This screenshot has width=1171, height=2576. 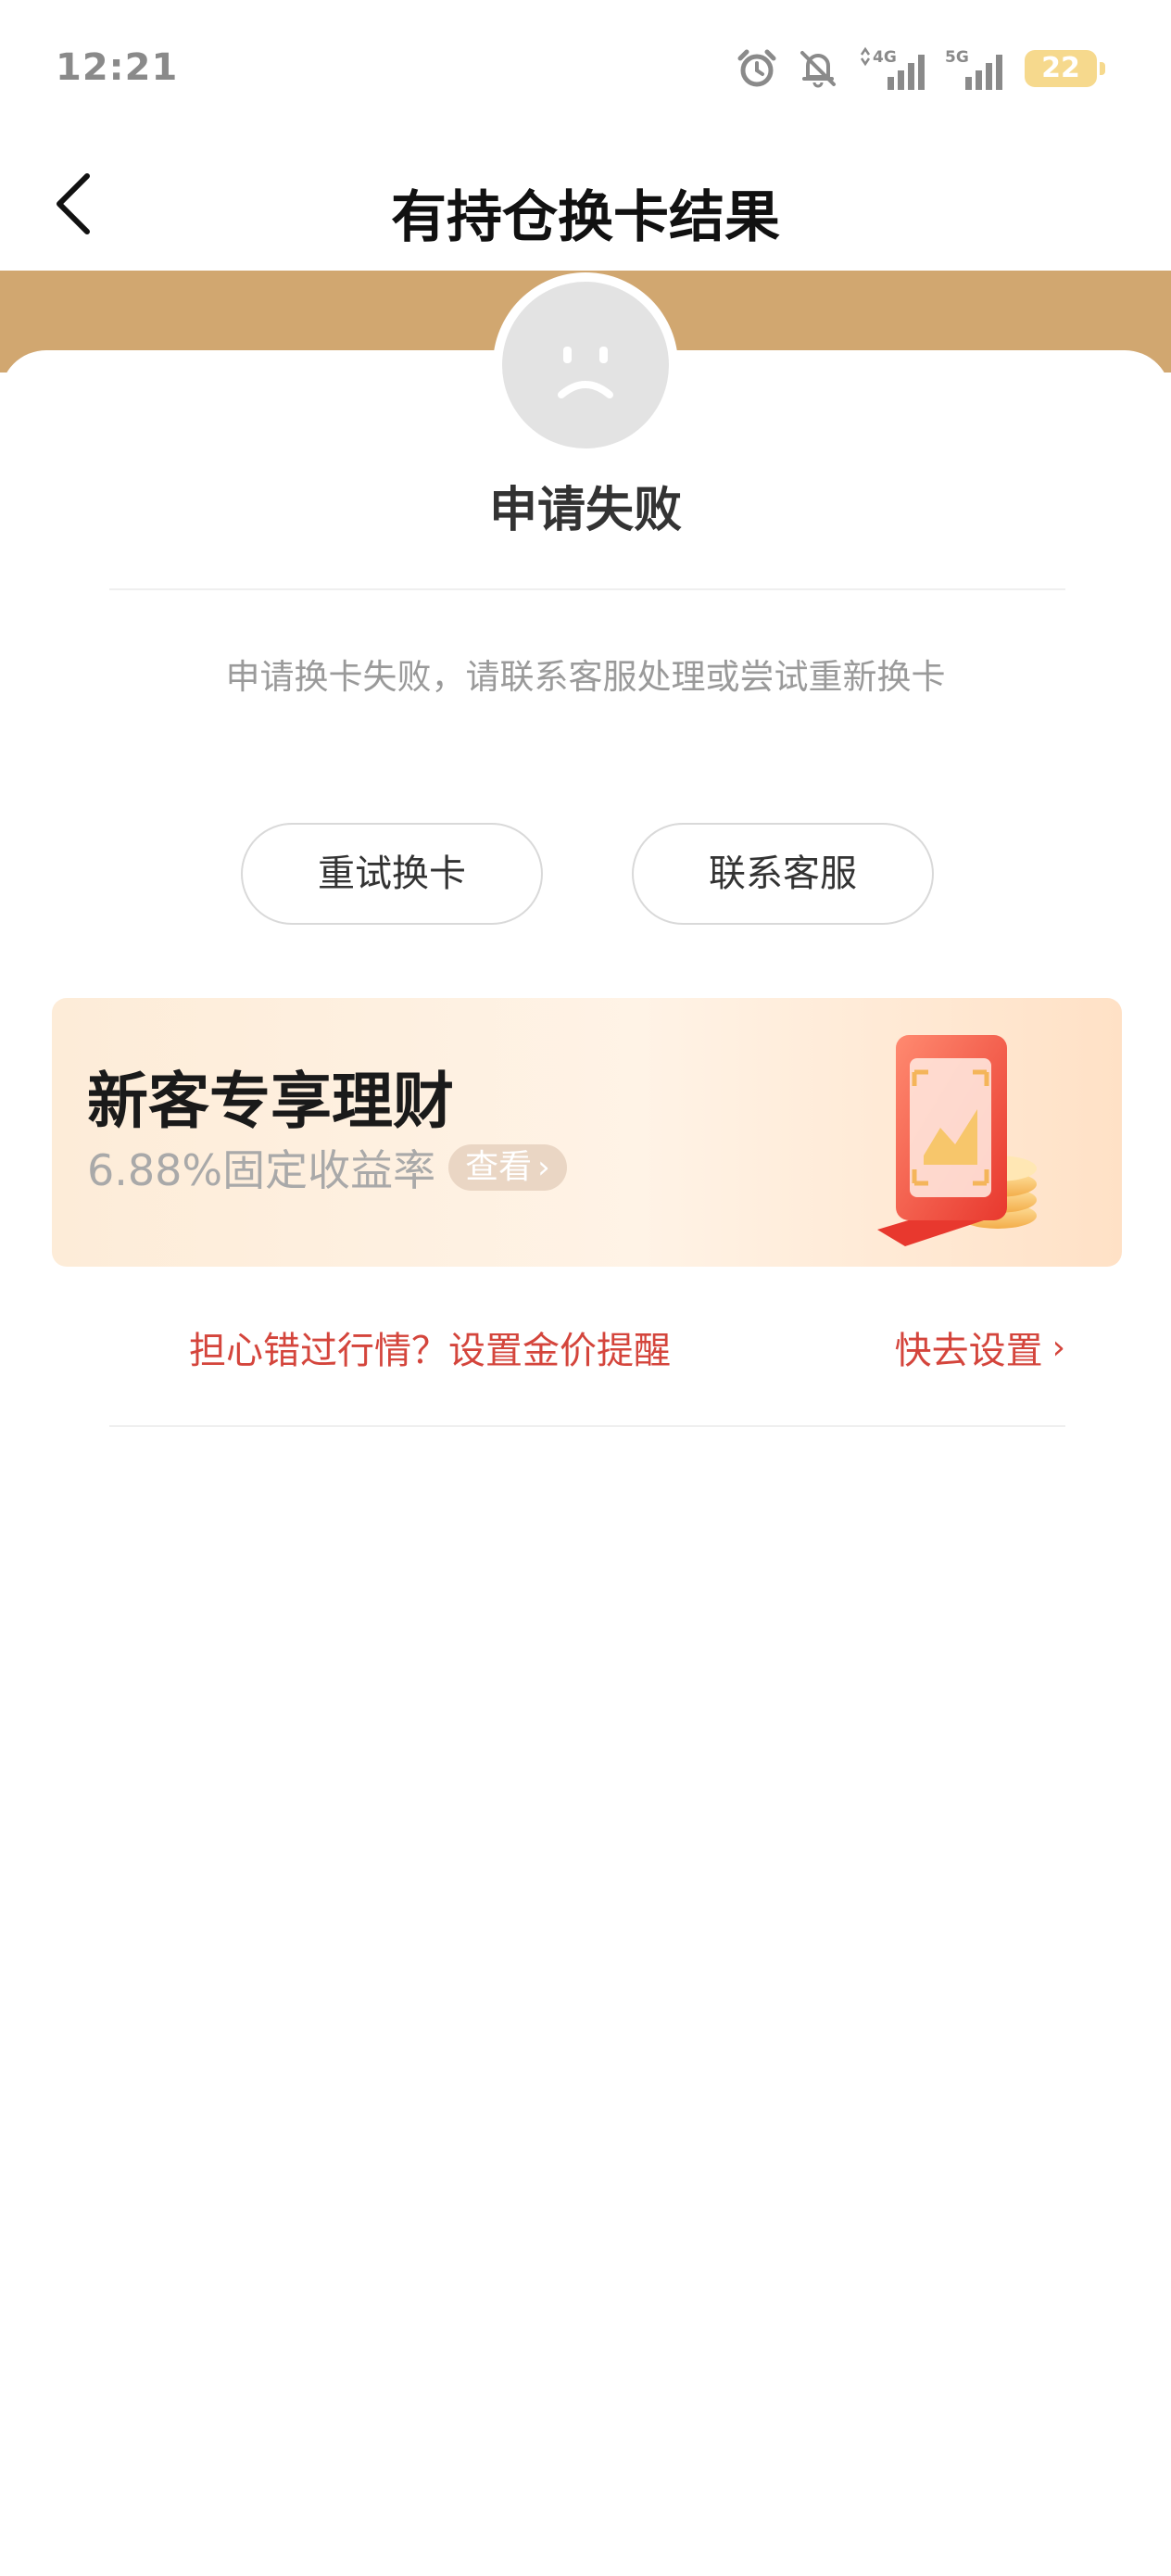 I want to click on page-title: 有持仓换卡结果, so click(x=585, y=218).